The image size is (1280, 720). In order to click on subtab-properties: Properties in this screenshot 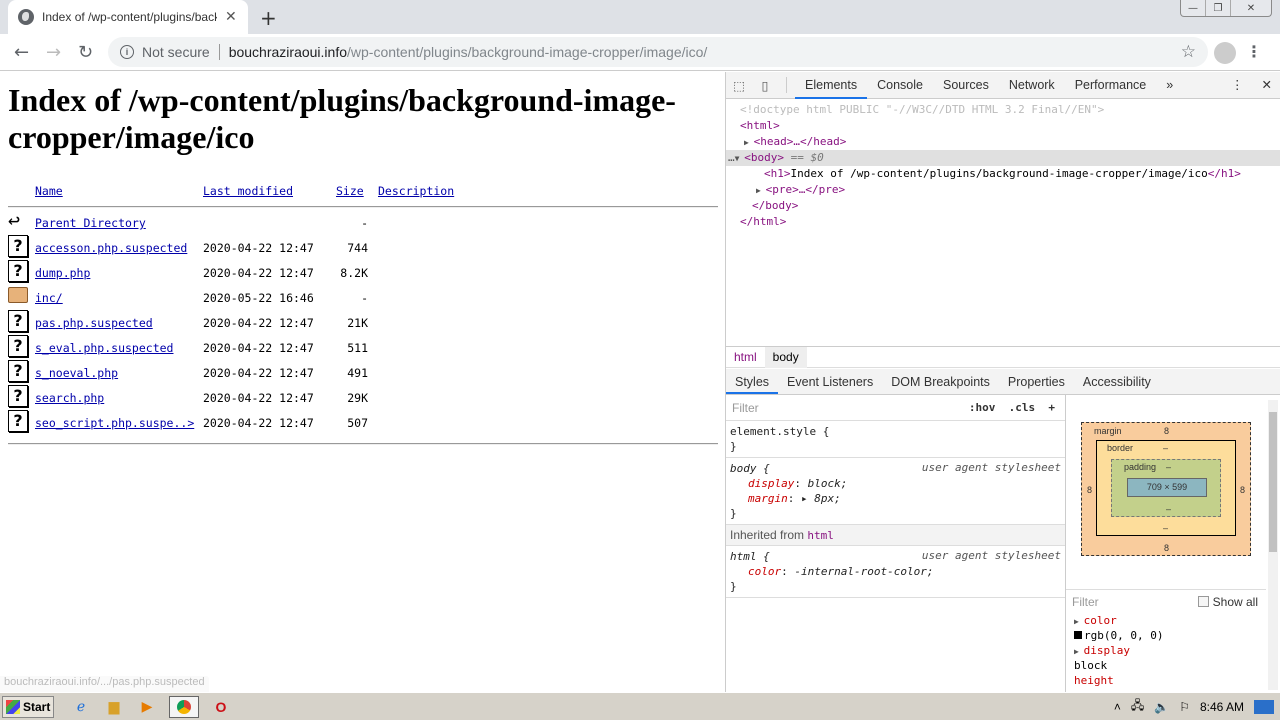, I will do `click(1036, 381)`.